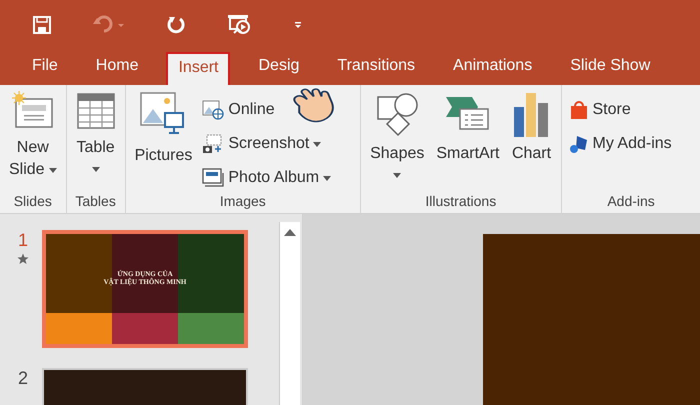 This screenshot has width=700, height=405. I want to click on ribbon-tab: Animations, so click(492, 68).